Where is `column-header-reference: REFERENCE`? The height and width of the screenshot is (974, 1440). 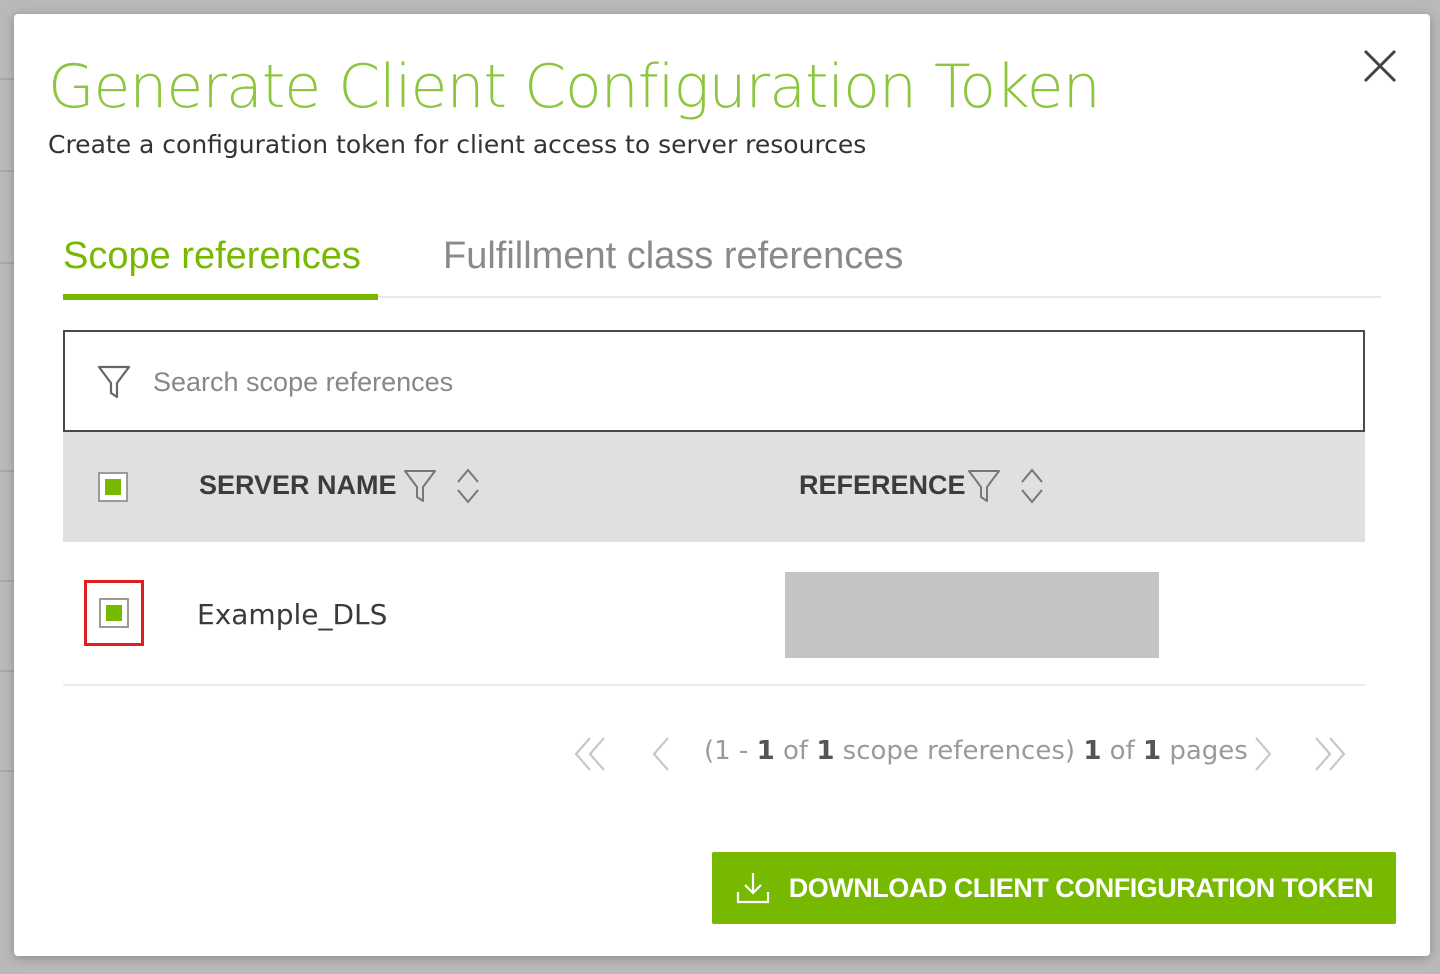
column-header-reference: REFERENCE is located at coordinates (882, 485).